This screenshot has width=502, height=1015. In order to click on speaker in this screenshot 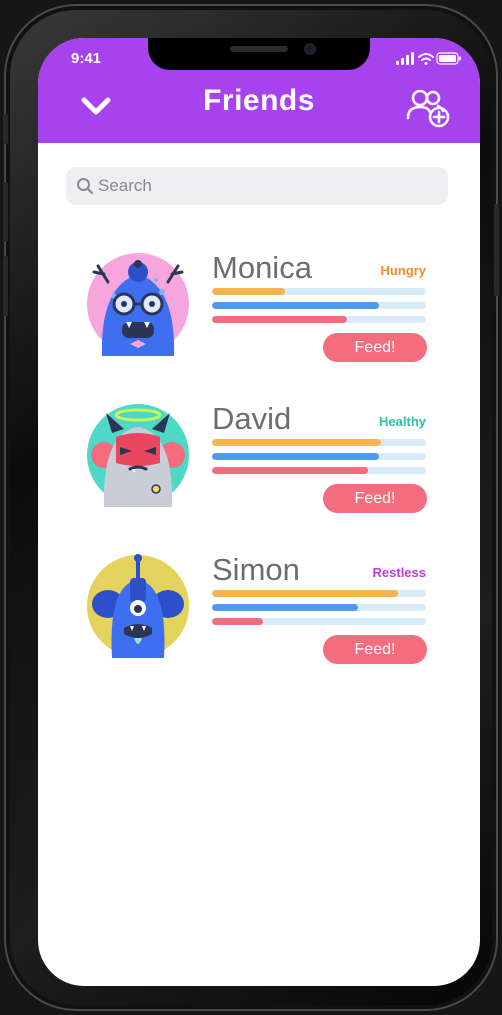, I will do `click(259, 49)`.